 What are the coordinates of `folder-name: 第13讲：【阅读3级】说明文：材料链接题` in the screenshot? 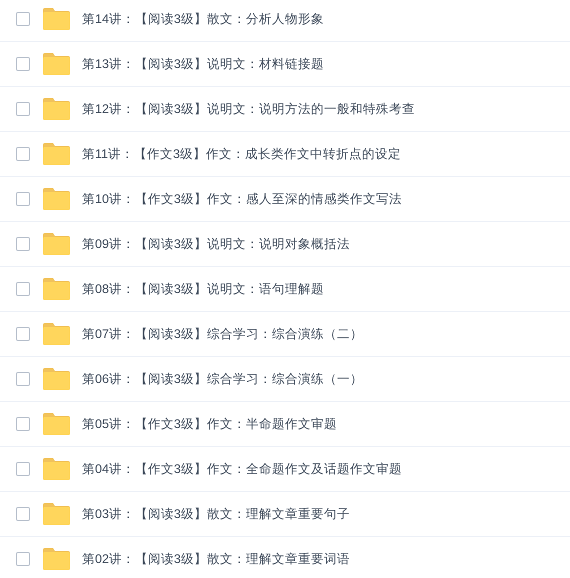 It's located at (203, 64).